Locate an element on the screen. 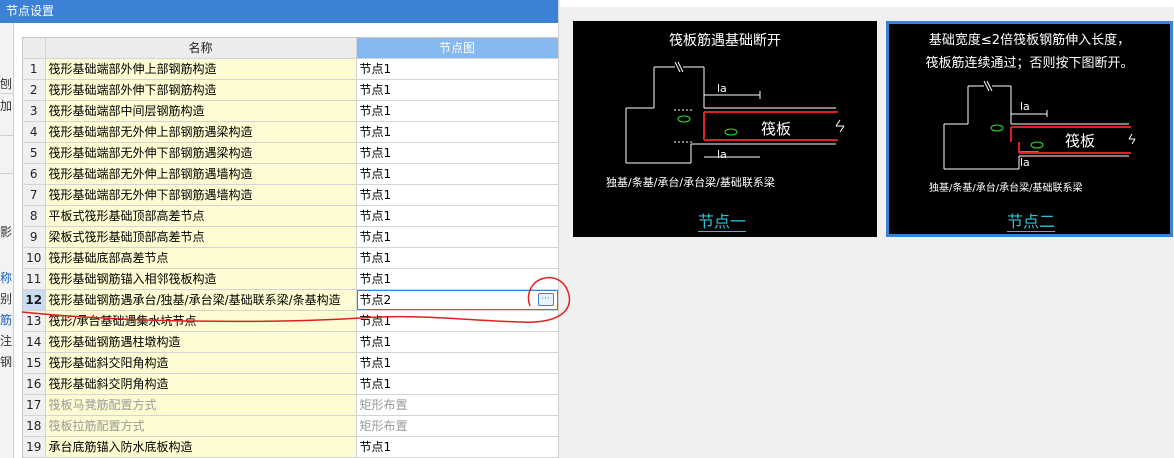  red-annotation-stroke is located at coordinates (296, 299).